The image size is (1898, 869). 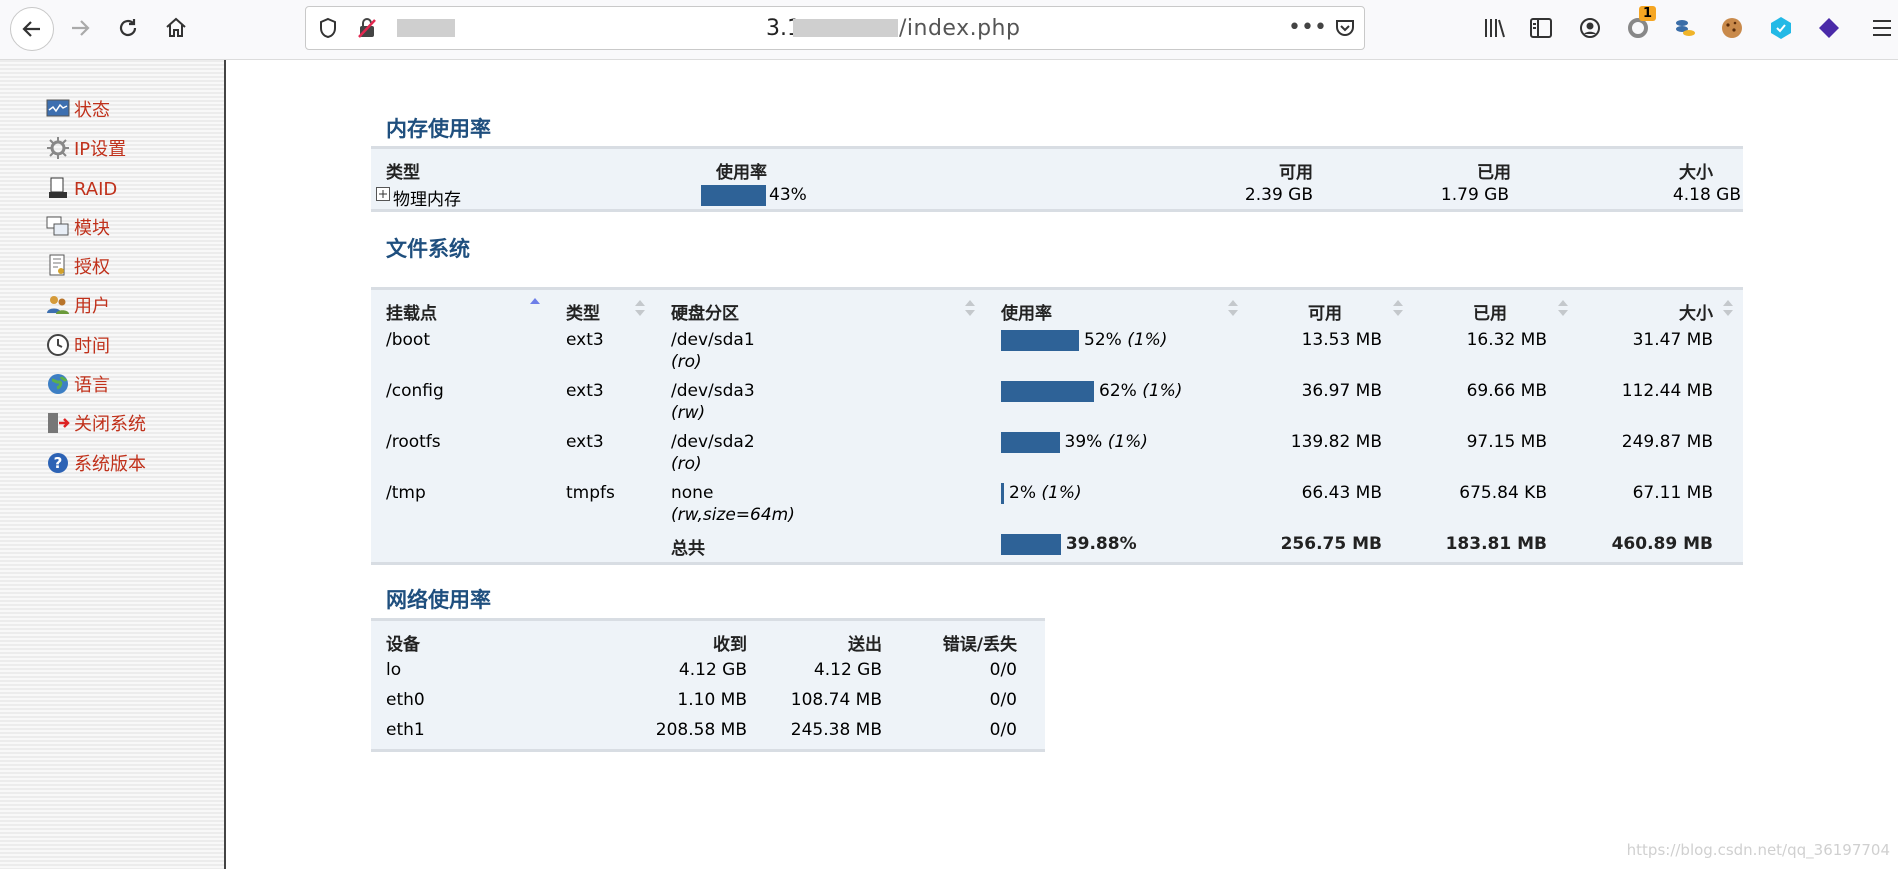 What do you see at coordinates (58, 345) in the screenshot?
I see `clock-icon` at bounding box center [58, 345].